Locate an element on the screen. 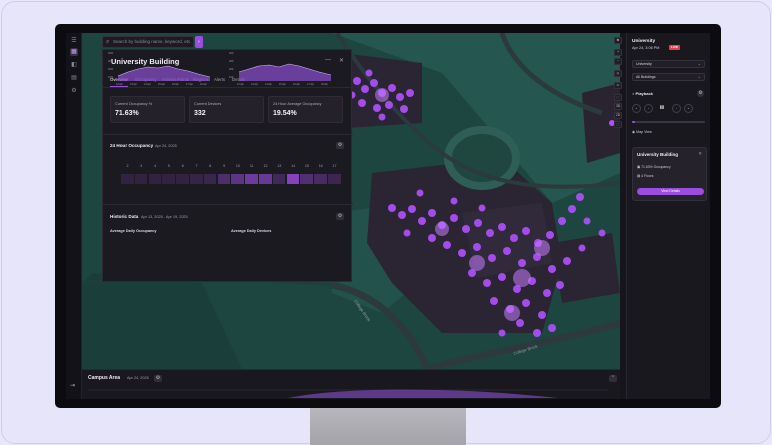 Image resolution: width=772 pixels, height=445 pixels. pause-button: ▌▌ is located at coordinates (662, 108).